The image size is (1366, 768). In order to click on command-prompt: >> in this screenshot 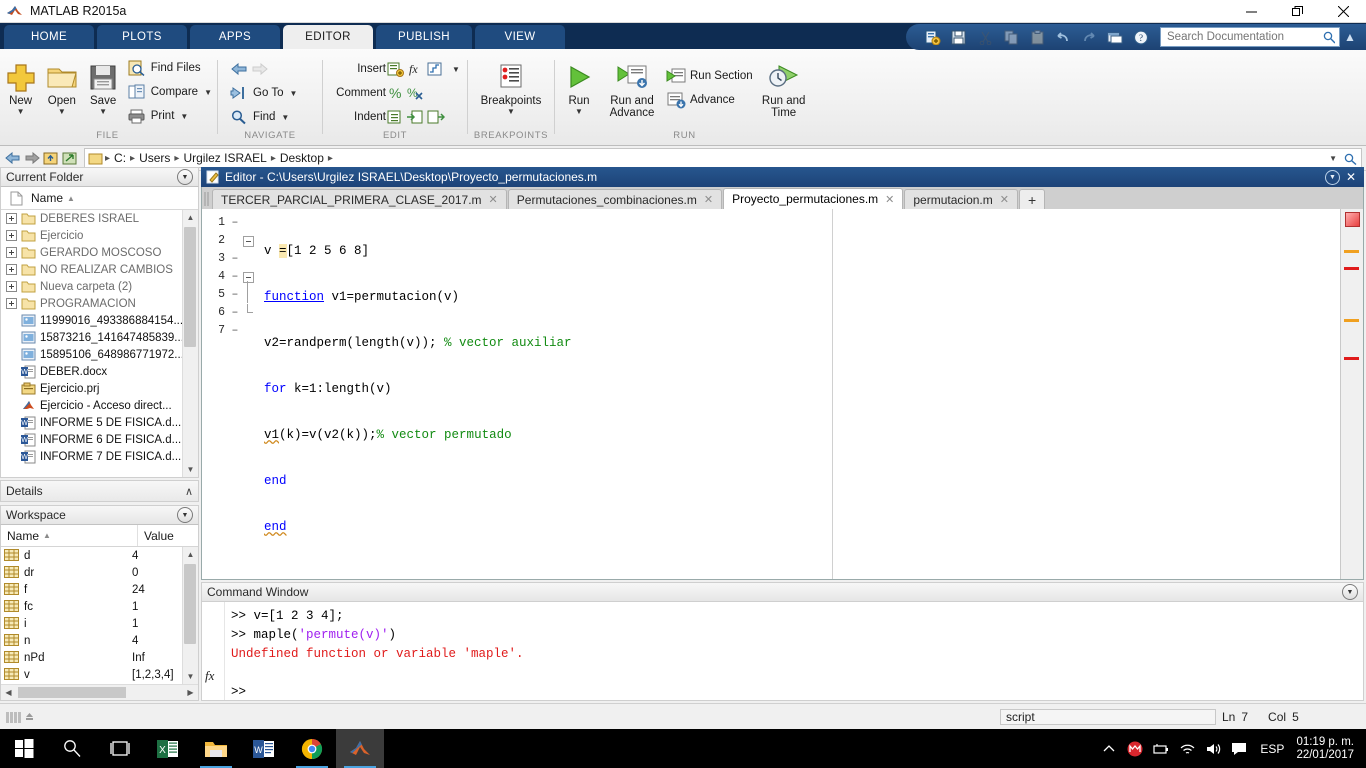, I will do `click(797, 691)`.